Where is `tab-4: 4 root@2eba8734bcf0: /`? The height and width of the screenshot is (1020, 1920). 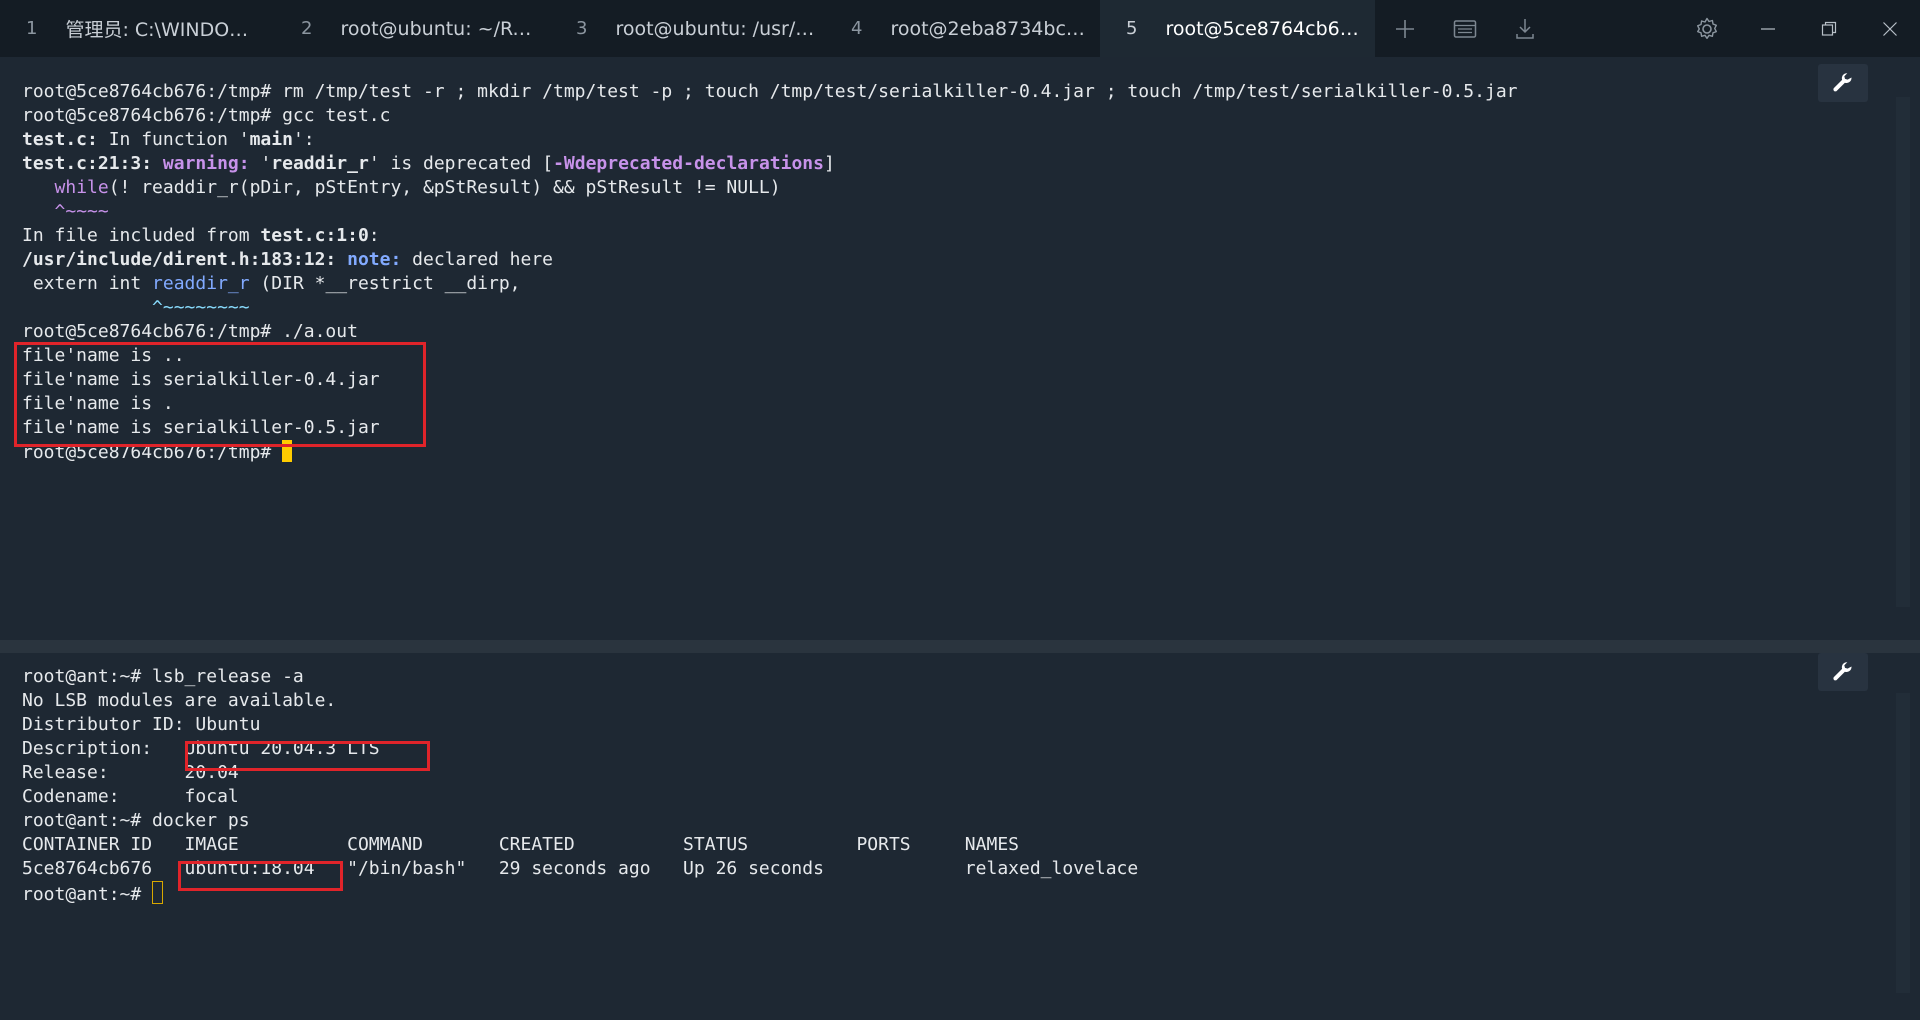
tab-4: 4 root@2eba8734bcf0: / is located at coordinates (962, 28).